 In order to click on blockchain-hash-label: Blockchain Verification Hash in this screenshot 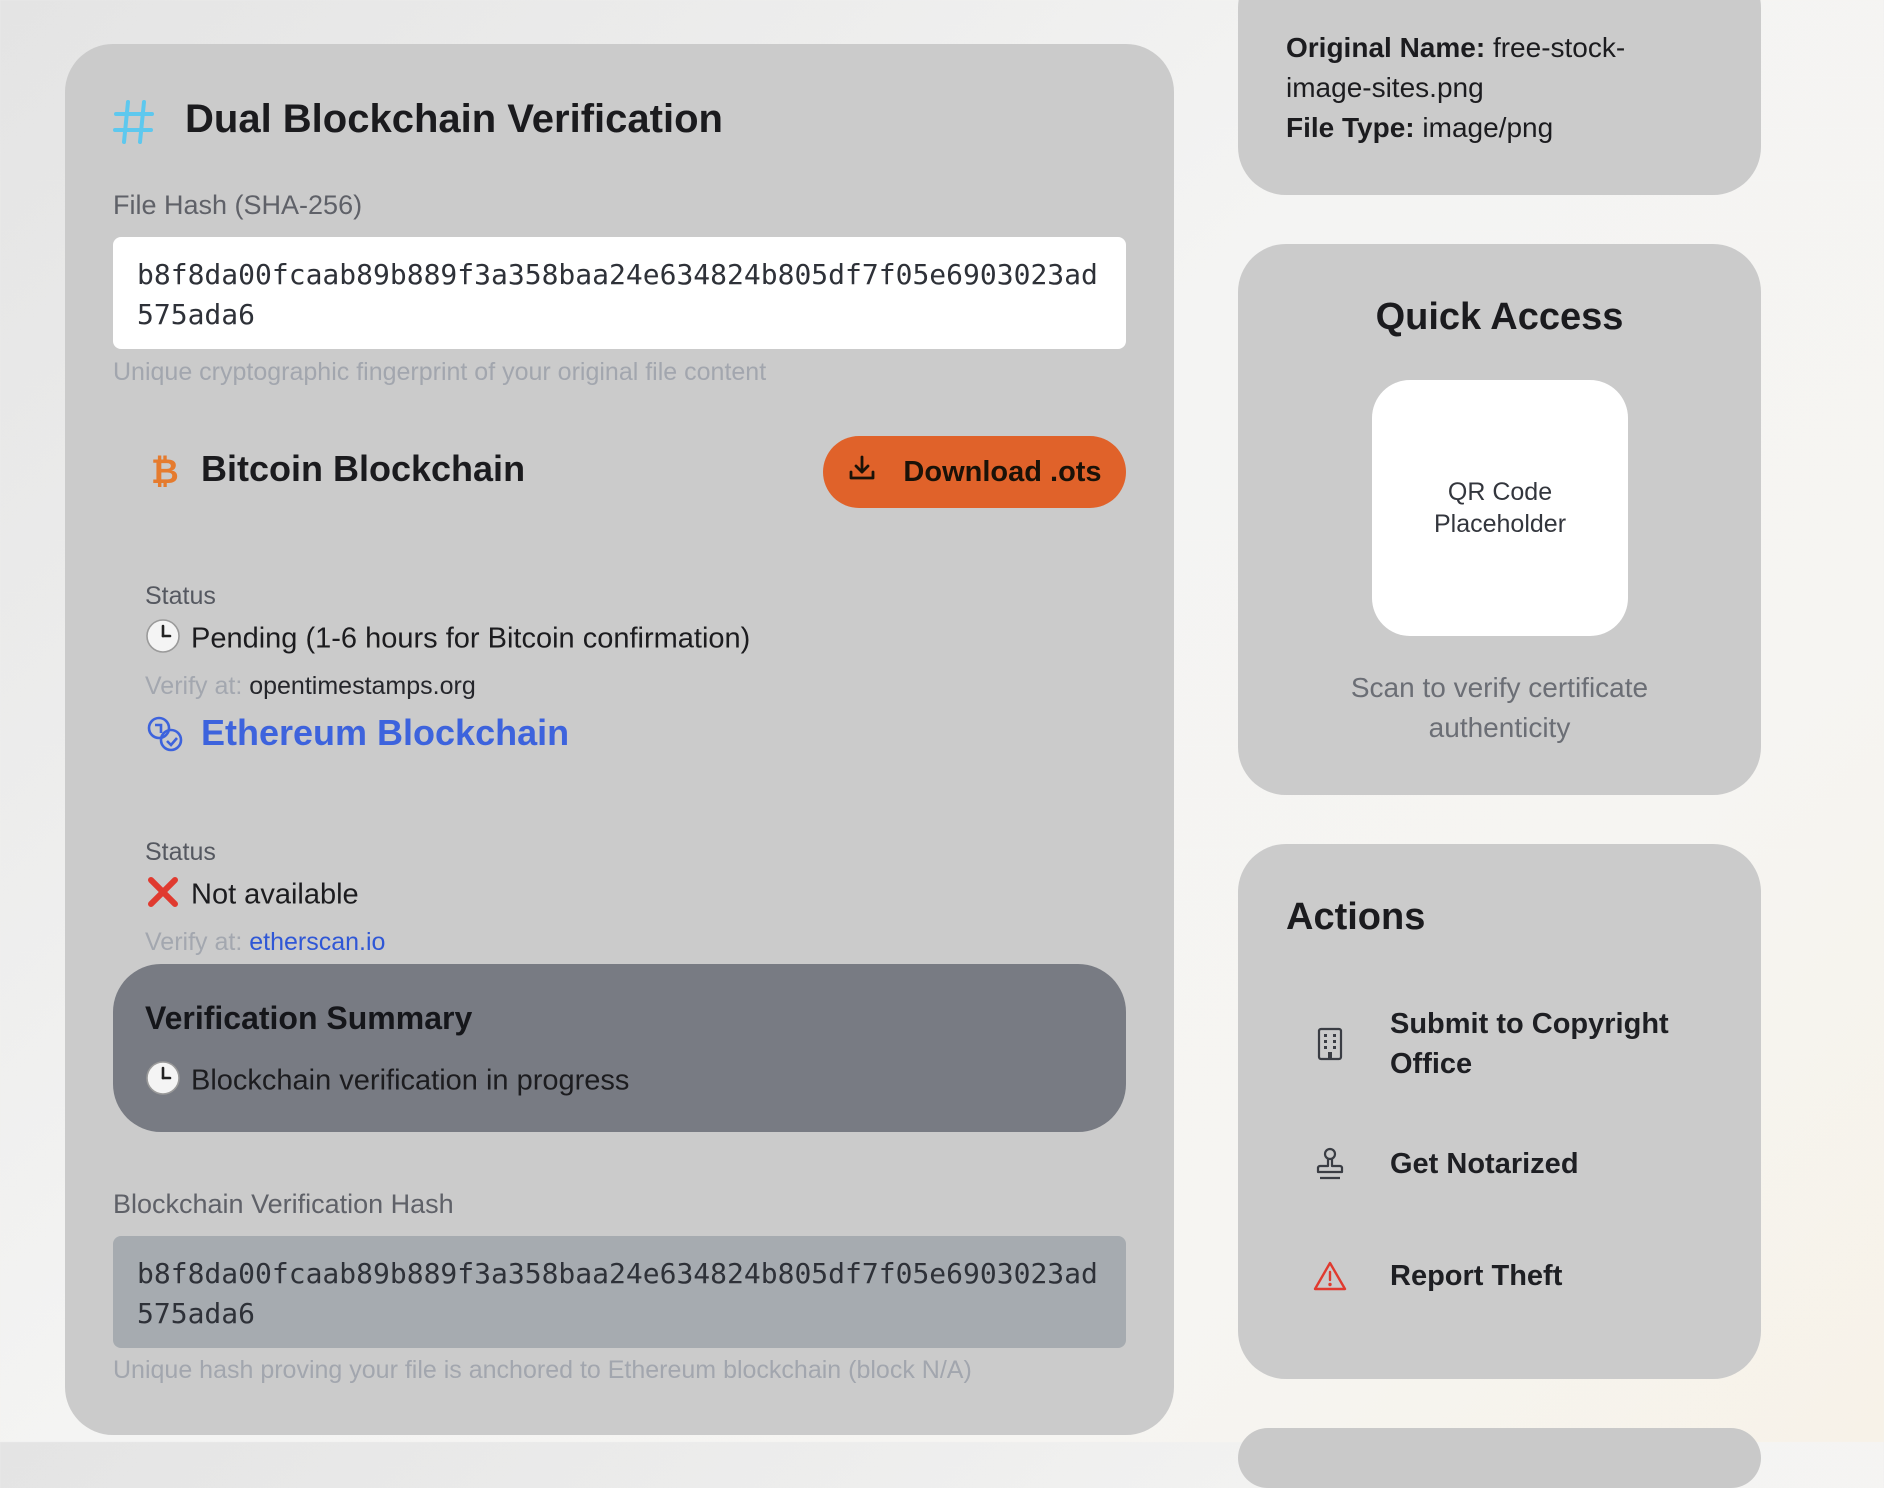, I will do `click(283, 1204)`.